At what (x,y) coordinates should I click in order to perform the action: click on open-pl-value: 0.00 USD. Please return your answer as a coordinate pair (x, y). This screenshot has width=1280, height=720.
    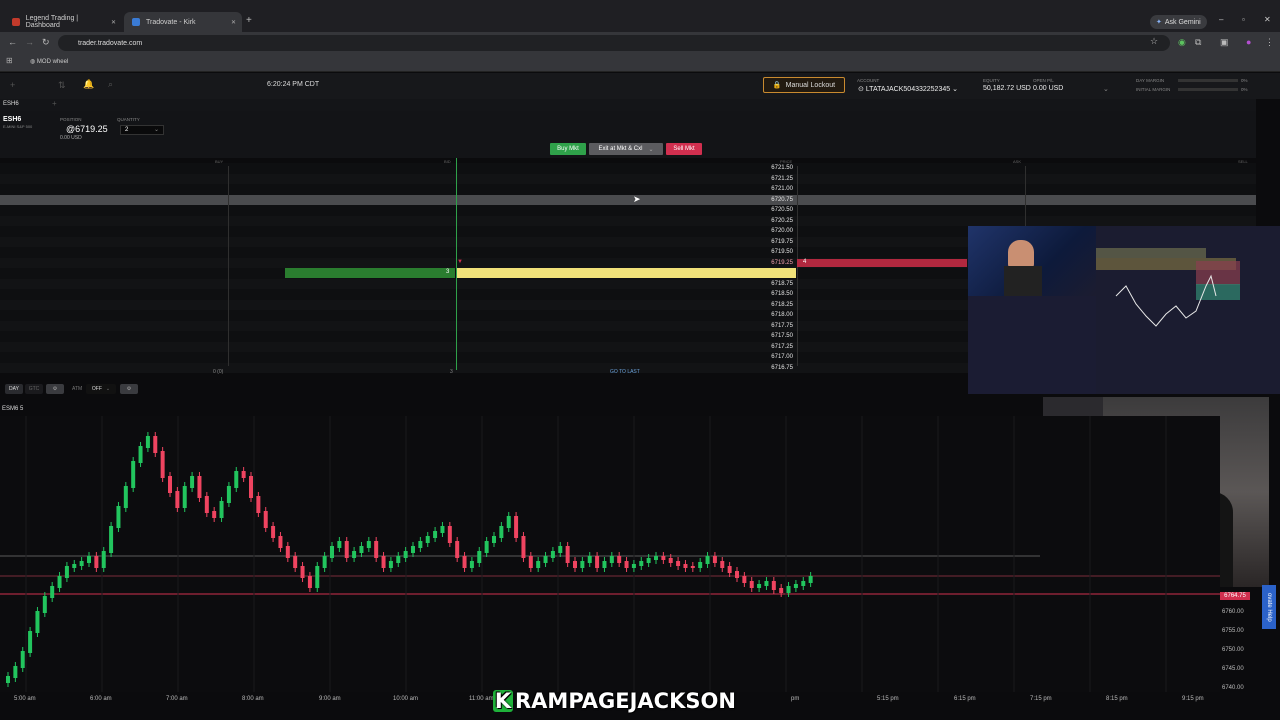
    Looking at the image, I should click on (1048, 88).